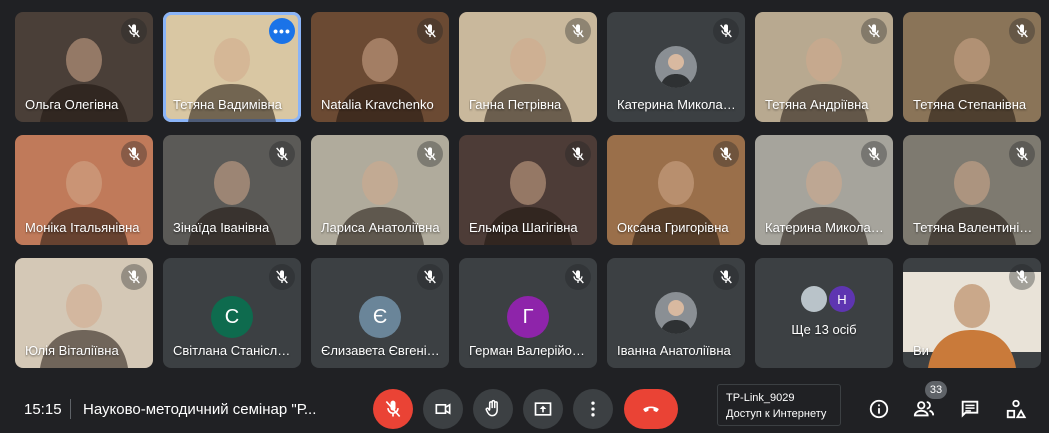 The width and height of the screenshot is (1049, 433). I want to click on activities-button, so click(1016, 409).